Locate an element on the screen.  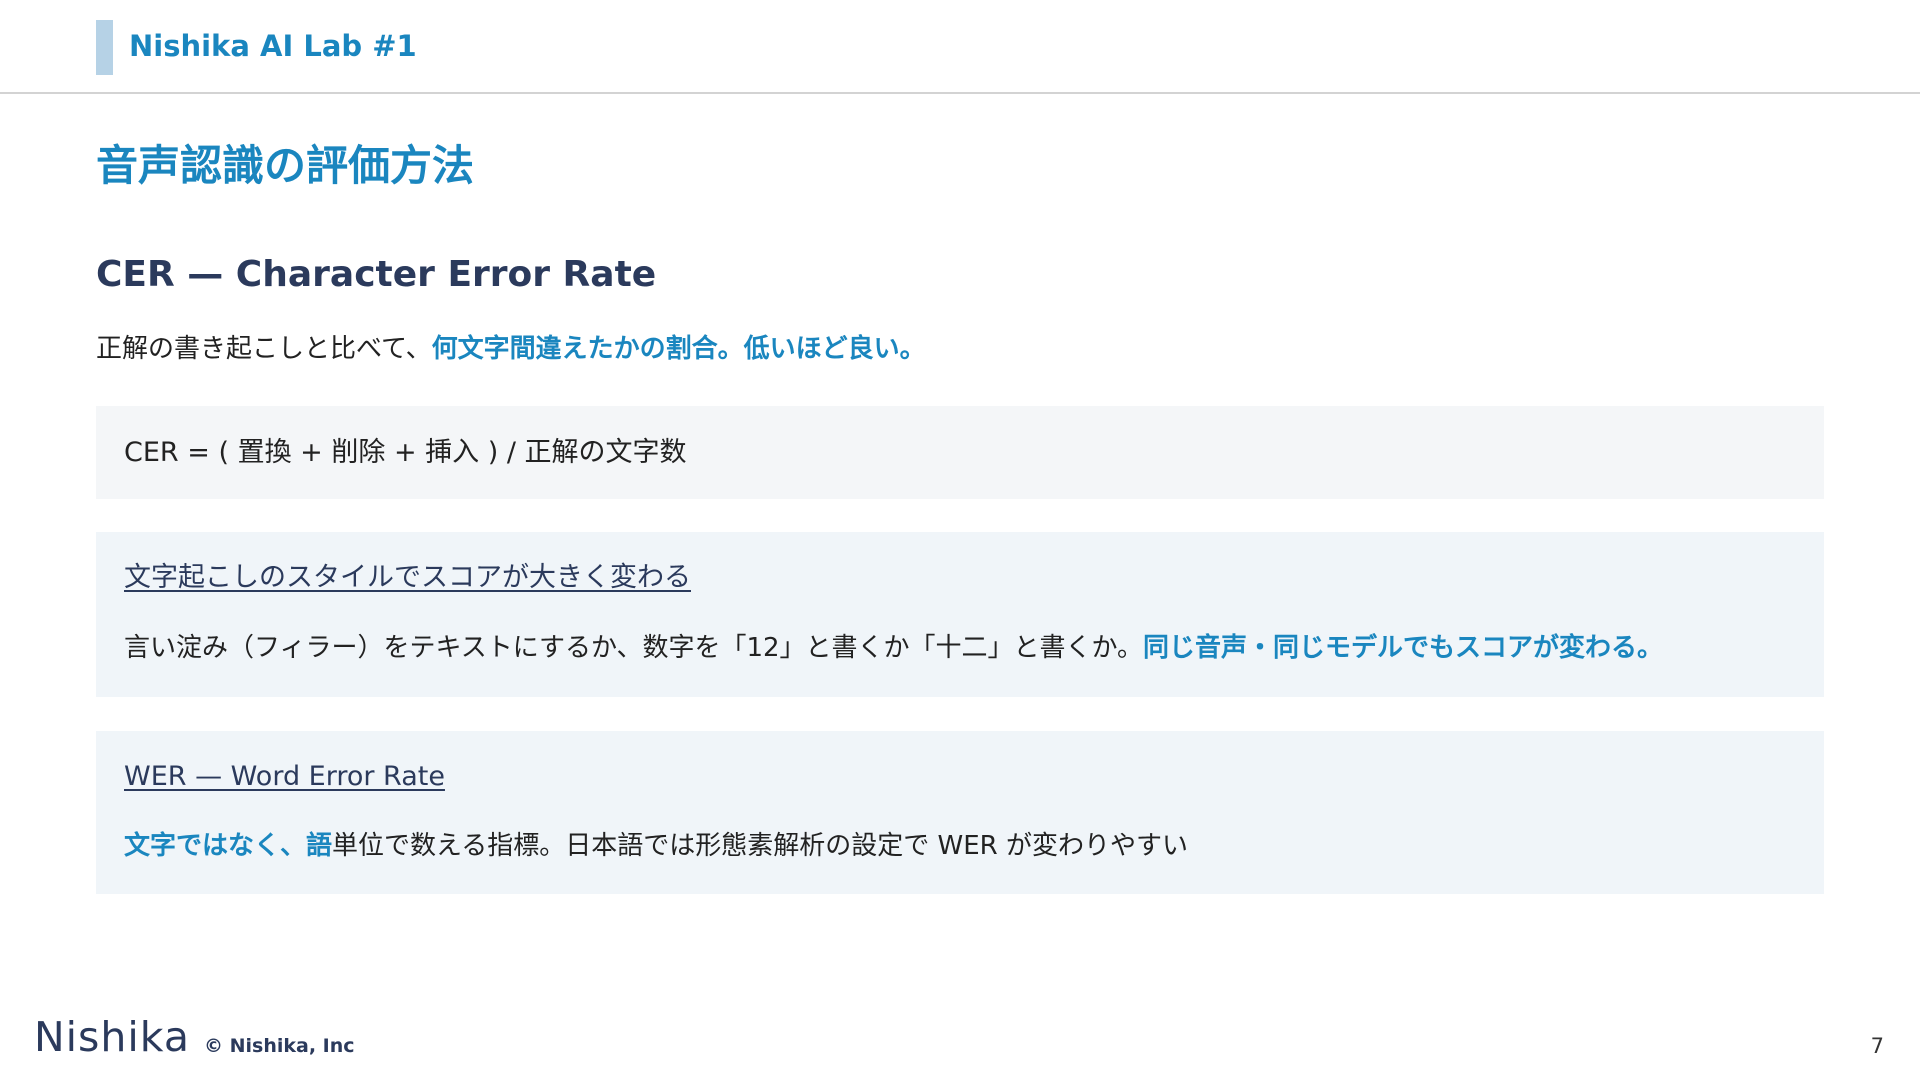
page-number: 7 is located at coordinates (1877, 1046).